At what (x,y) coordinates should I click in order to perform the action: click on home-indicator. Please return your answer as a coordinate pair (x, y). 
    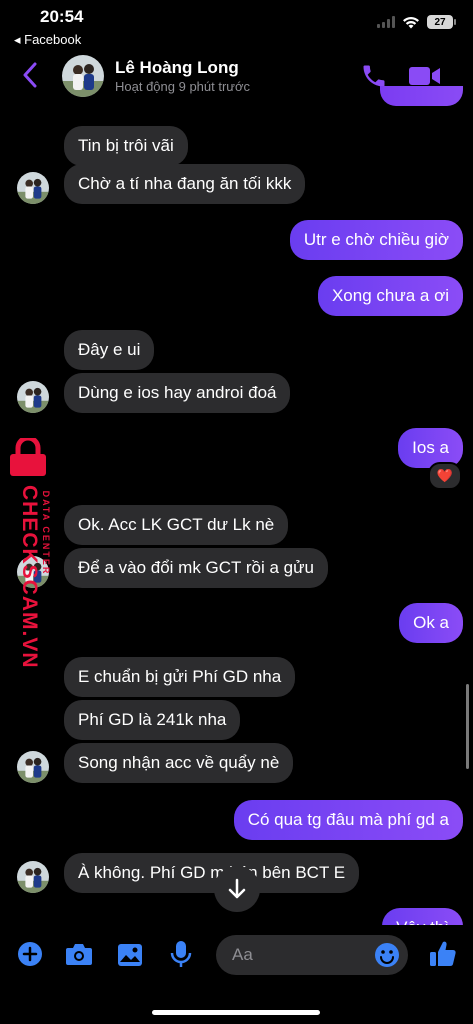
    Looking at the image, I should click on (236, 1012).